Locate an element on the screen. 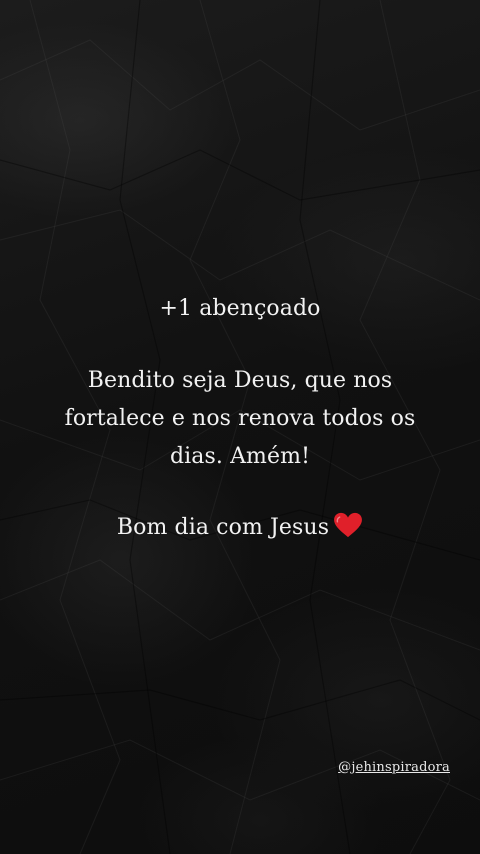 Image resolution: width=480 pixels, height=854 pixels. red-heart-icon is located at coordinates (348, 525).